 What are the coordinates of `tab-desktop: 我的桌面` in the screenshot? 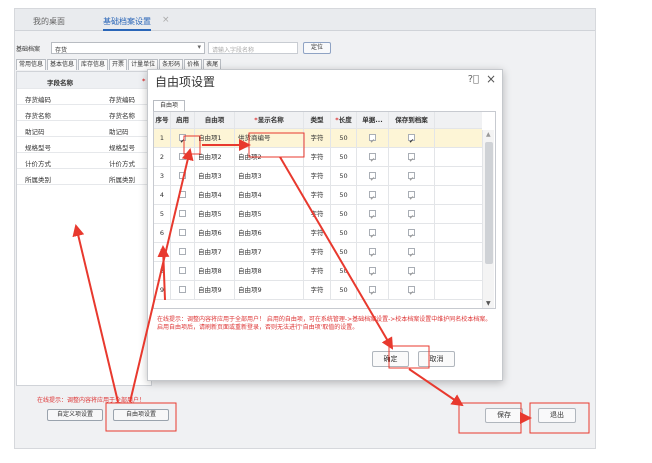 It's located at (49, 21).